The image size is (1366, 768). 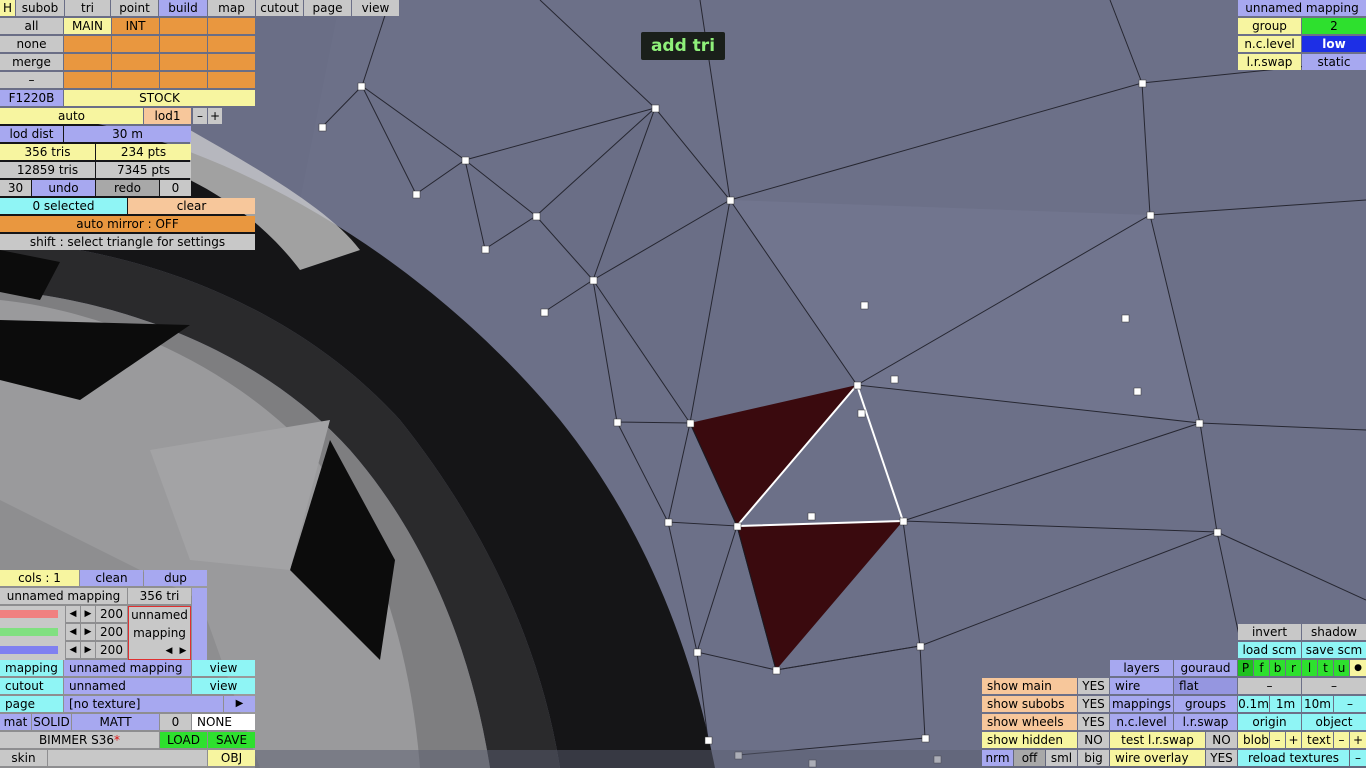 I want to click on nc-level-button: n.c.level, so click(x=1141, y=722).